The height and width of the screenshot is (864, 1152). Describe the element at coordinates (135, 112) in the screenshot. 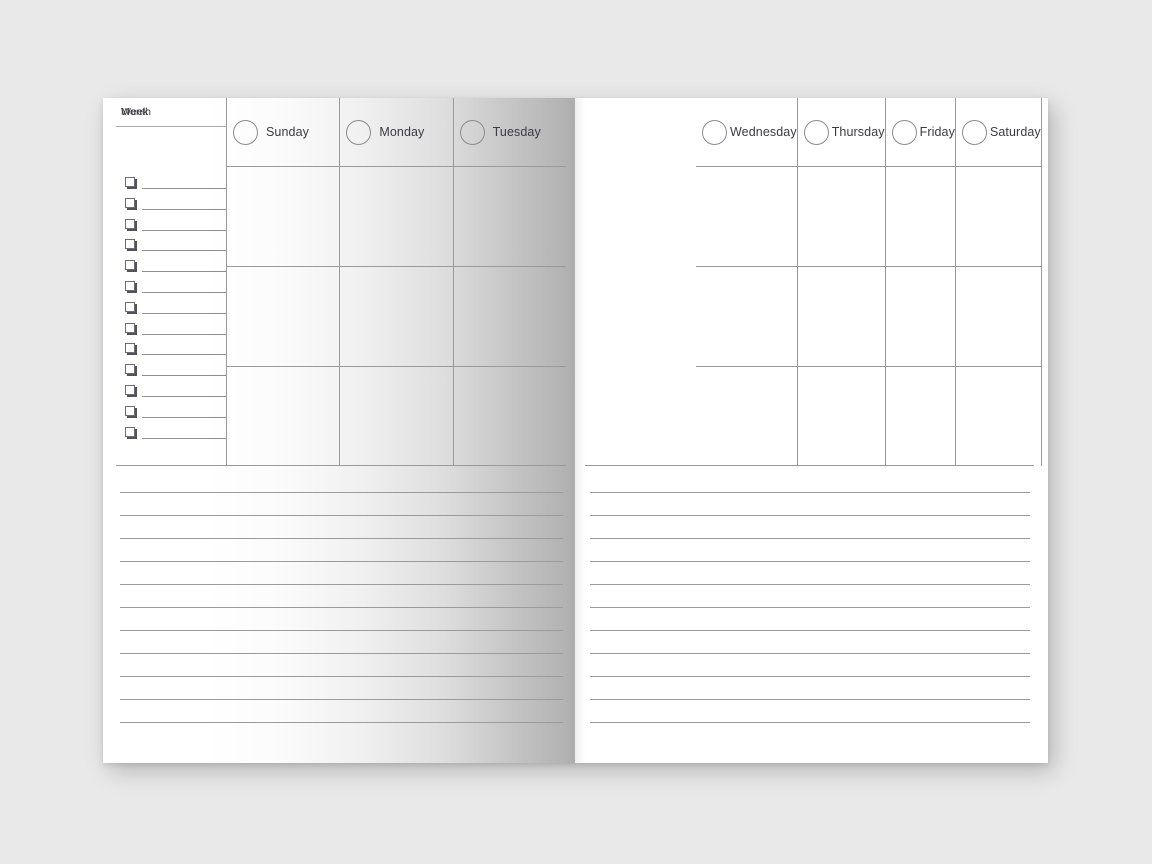

I see `week-label: Week` at that location.